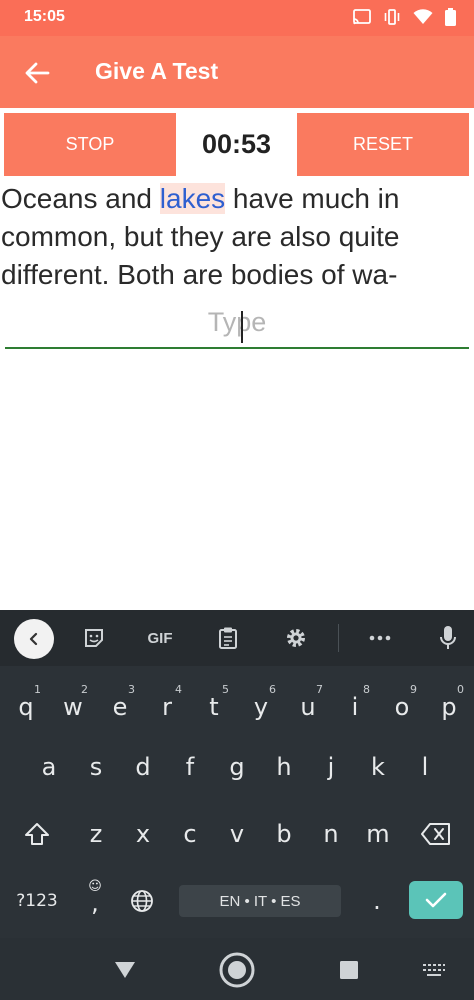 The image size is (474, 1000). Describe the element at coordinates (142, 901) in the screenshot. I see `globe-icon` at that location.